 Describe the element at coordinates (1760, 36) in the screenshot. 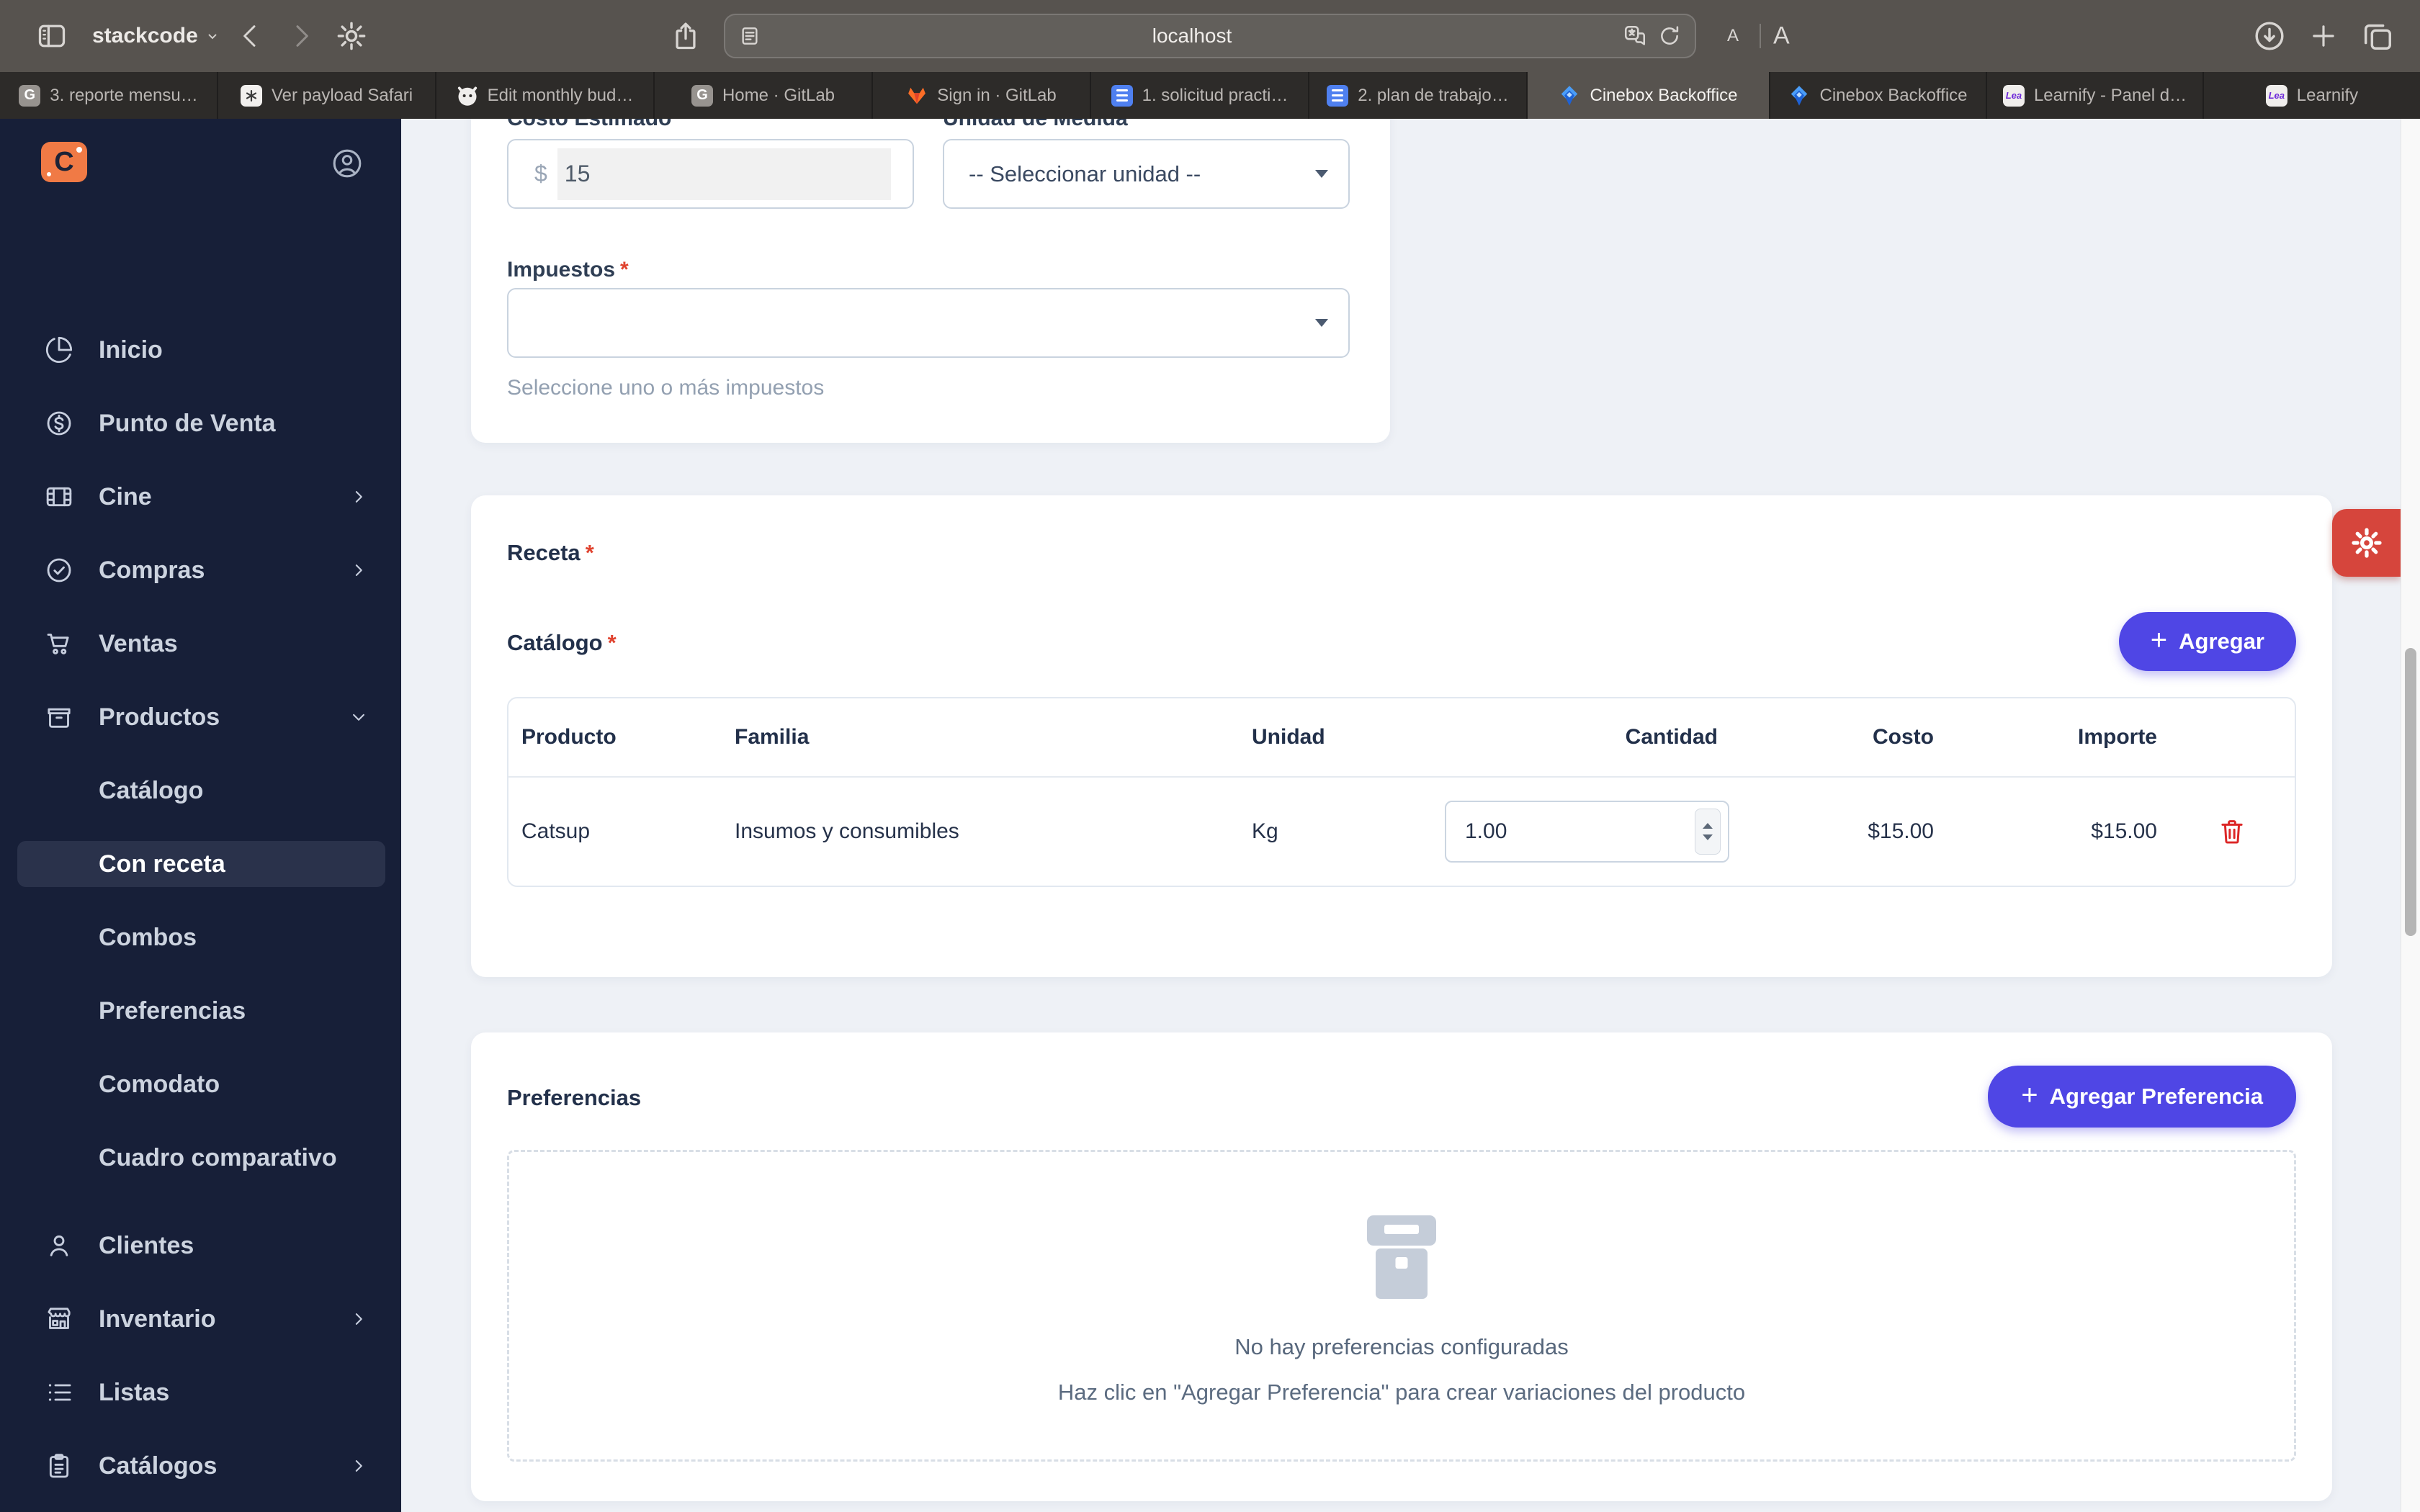

I see `text-size-divider` at that location.